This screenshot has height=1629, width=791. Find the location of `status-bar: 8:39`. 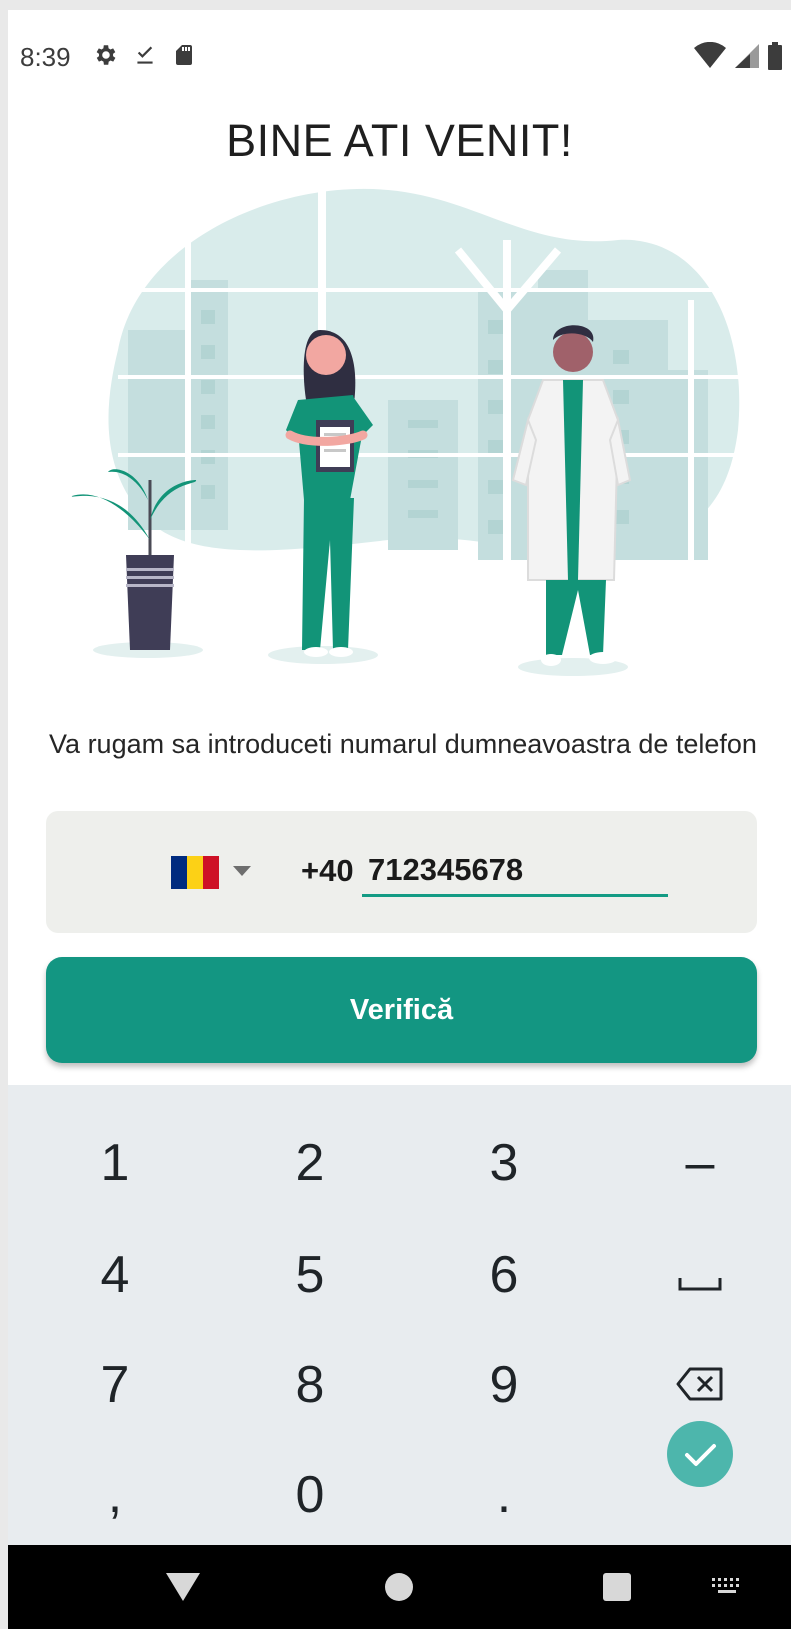

status-bar: 8:39 is located at coordinates (399, 60).